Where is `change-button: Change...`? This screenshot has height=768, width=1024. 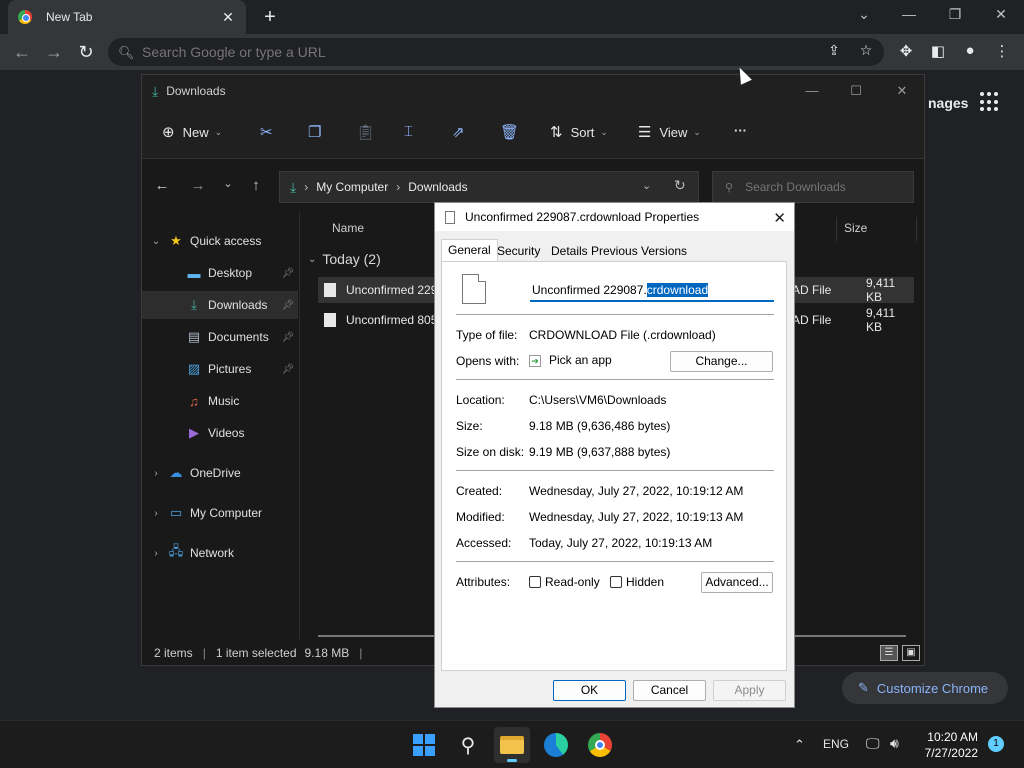 change-button: Change... is located at coordinates (721, 361).